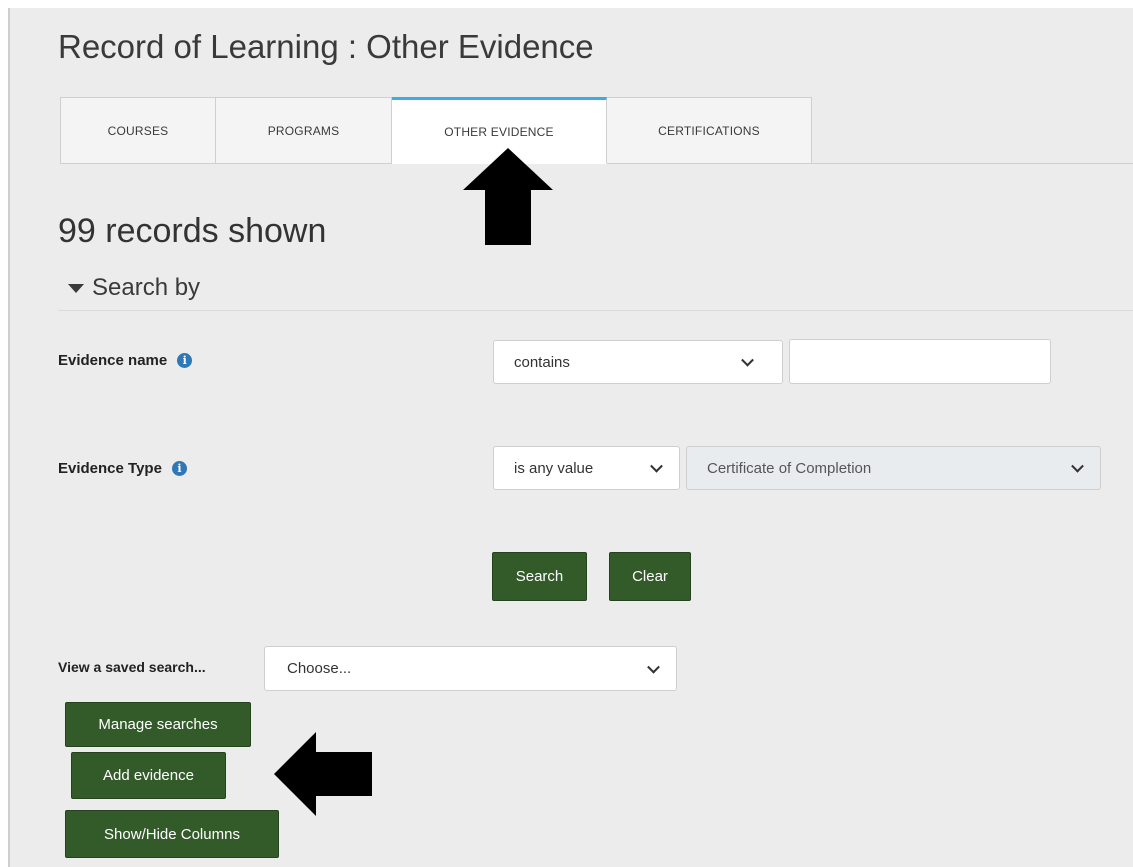 The image size is (1133, 867). Describe the element at coordinates (709, 130) in the screenshot. I see `tab-certifications: CERTIFICATIONS` at that location.